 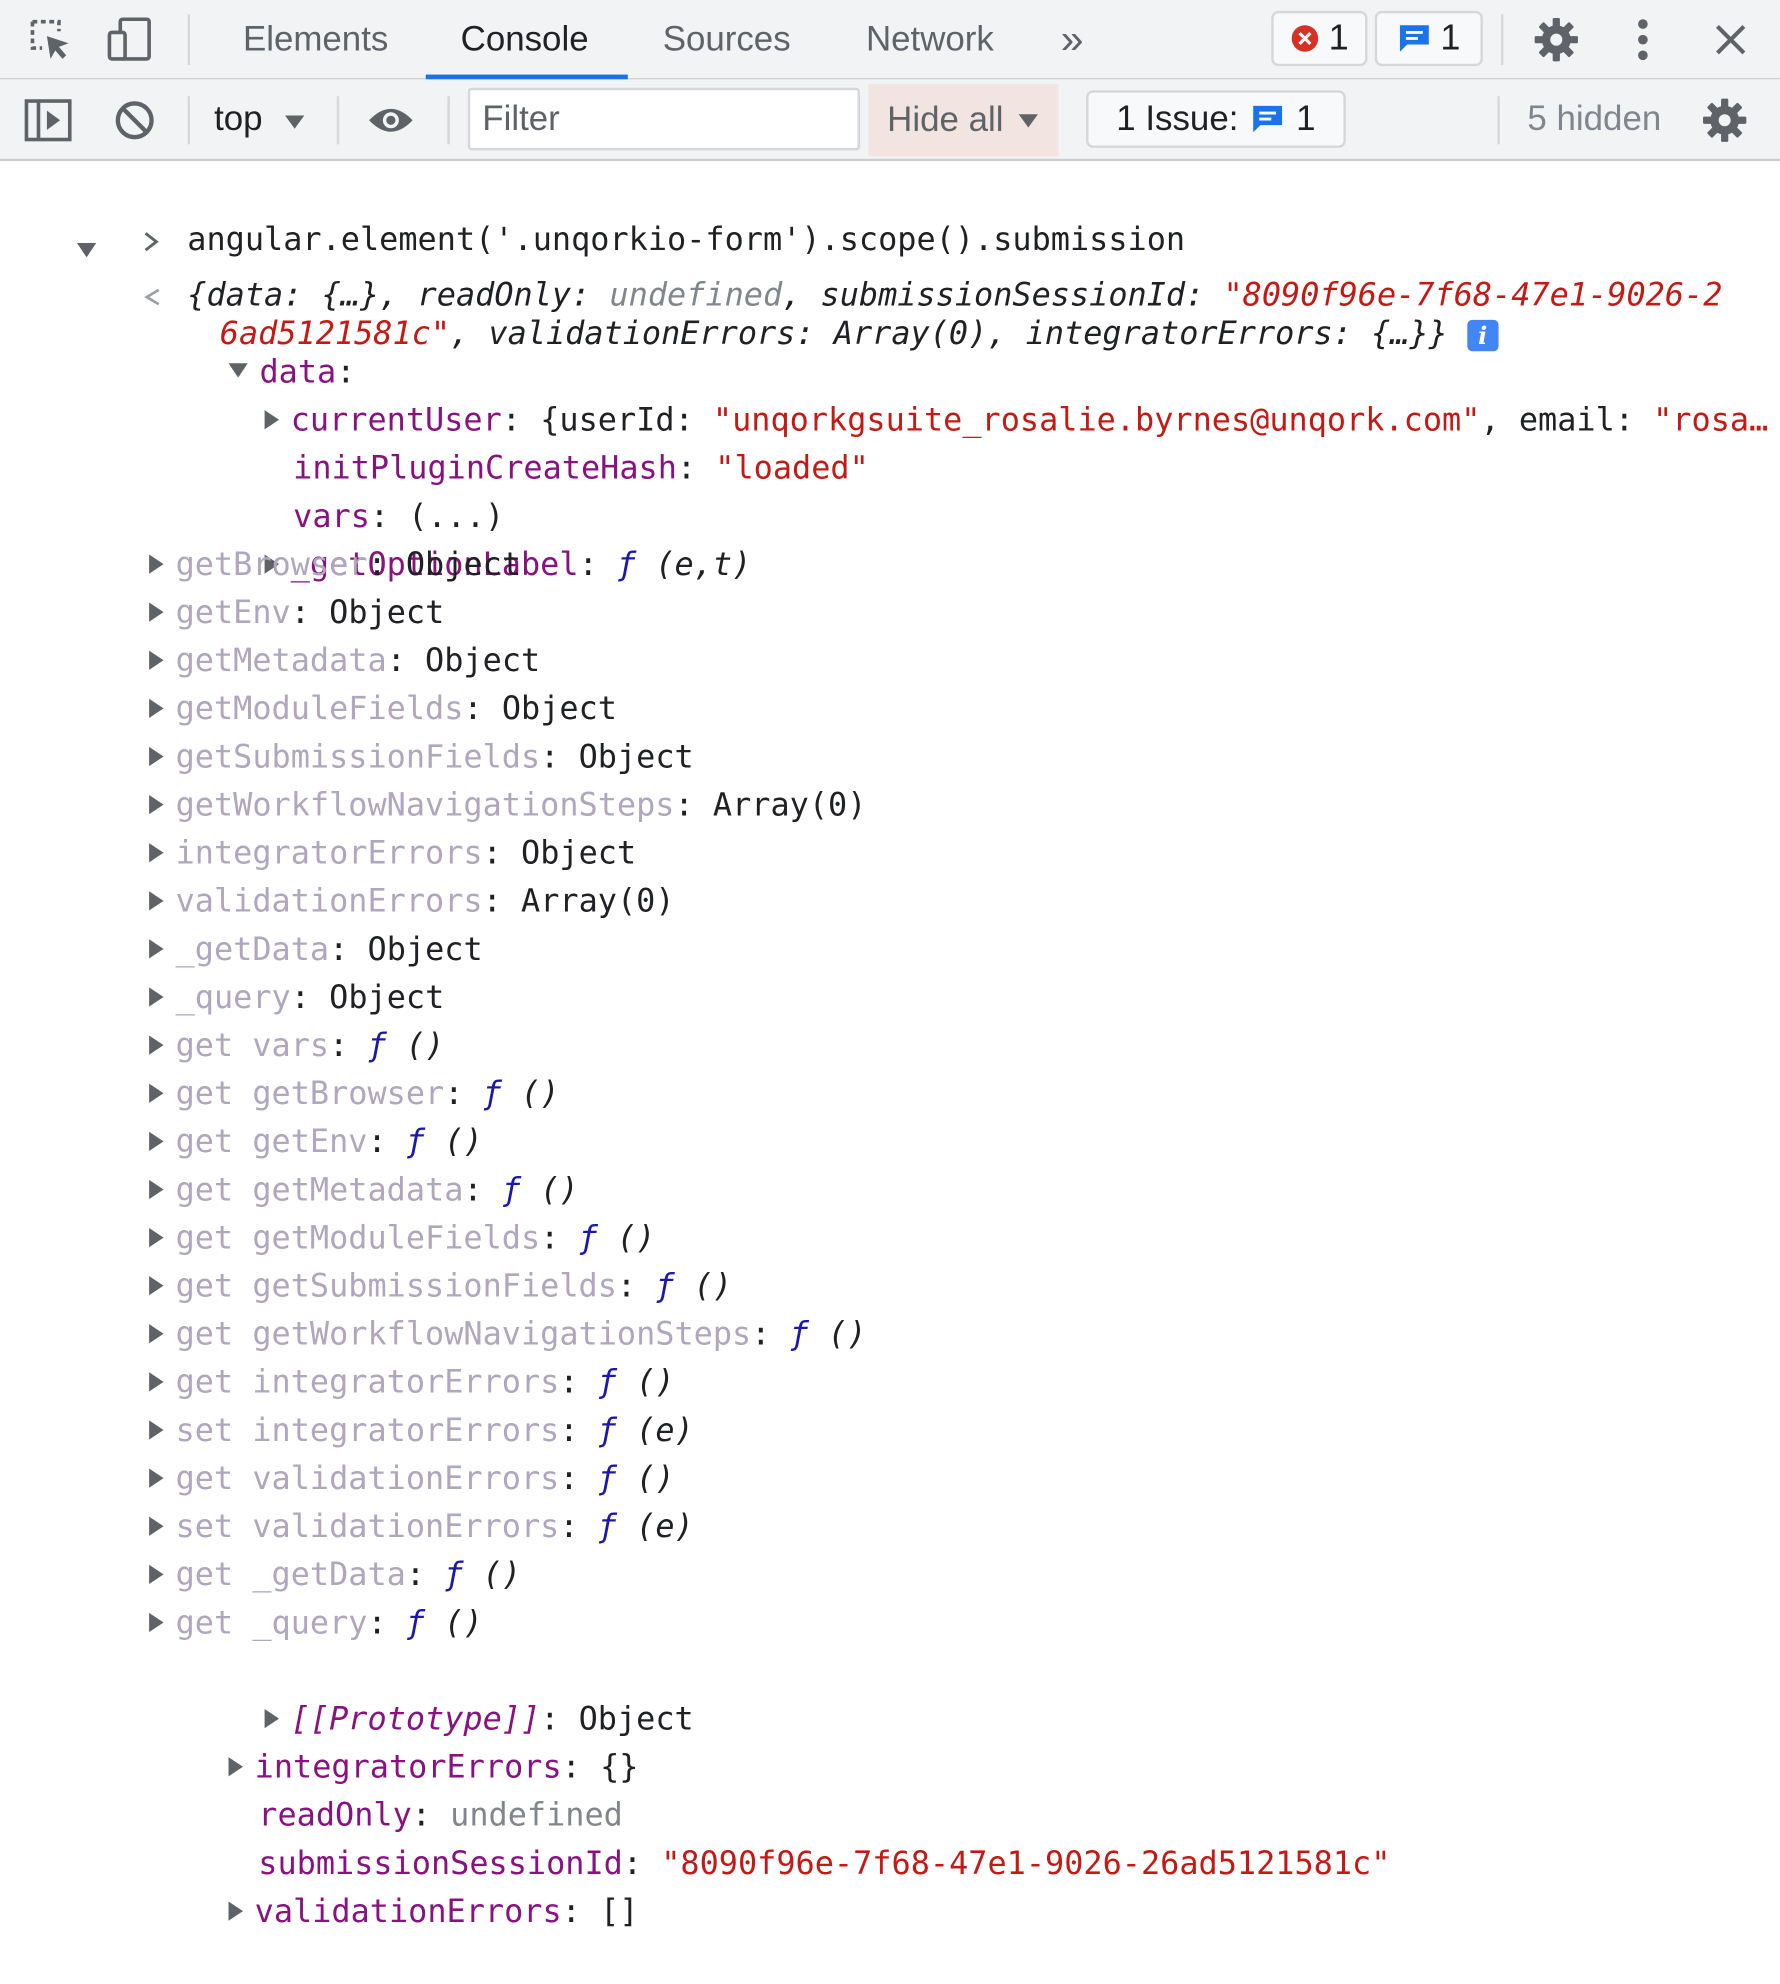 I want to click on tree-node-prop: getBrowser: Object, so click(x=335, y=565).